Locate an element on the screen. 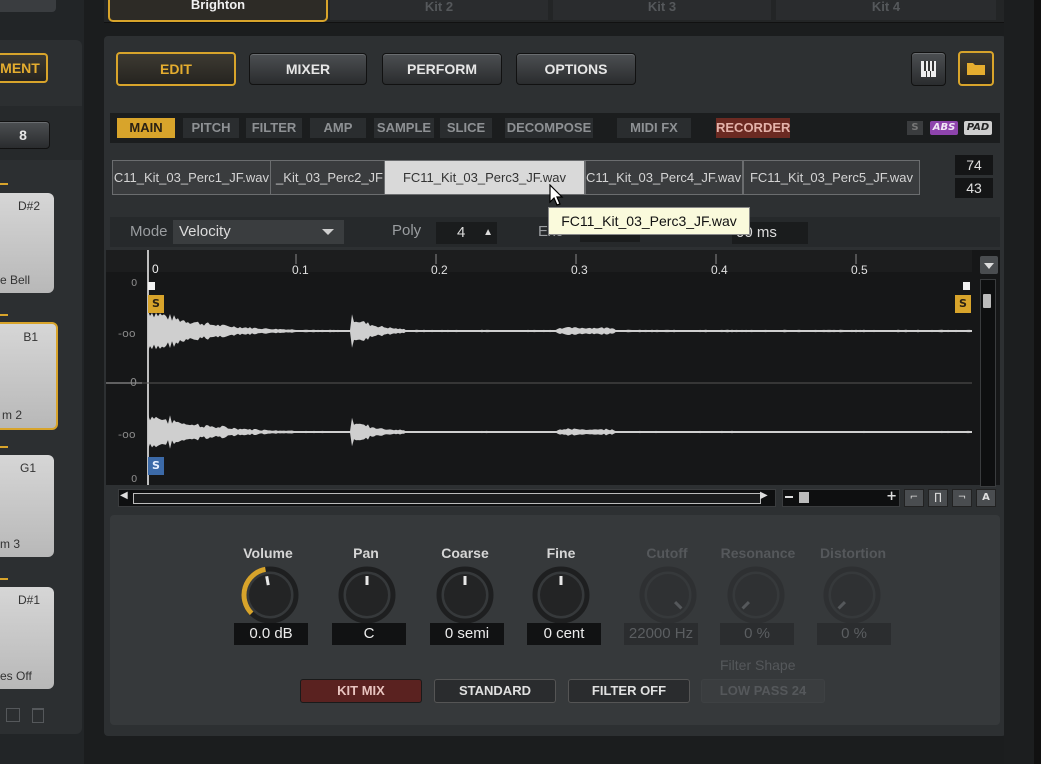  auto-zoom-button: A is located at coordinates (986, 498).